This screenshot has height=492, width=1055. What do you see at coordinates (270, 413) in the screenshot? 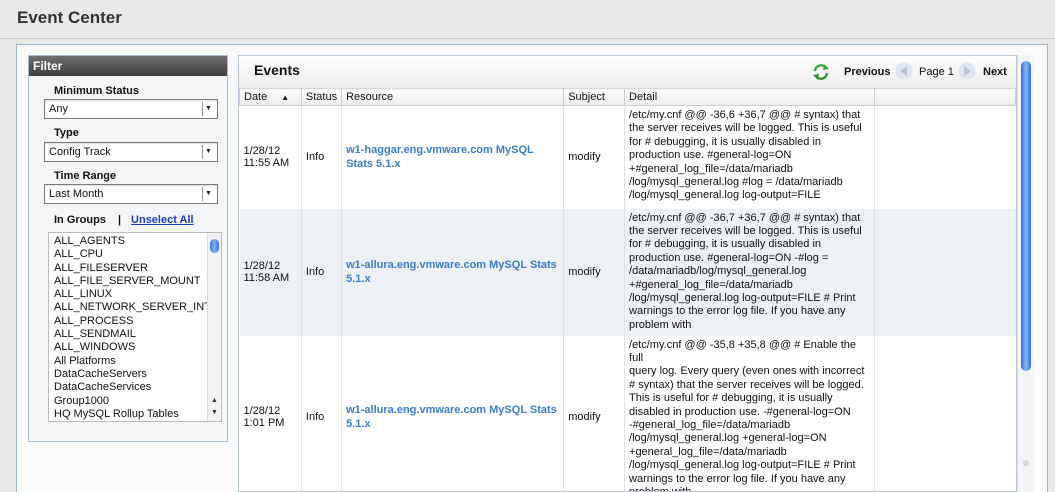
I see `cell-date: 1/28/12 1:01 PM` at bounding box center [270, 413].